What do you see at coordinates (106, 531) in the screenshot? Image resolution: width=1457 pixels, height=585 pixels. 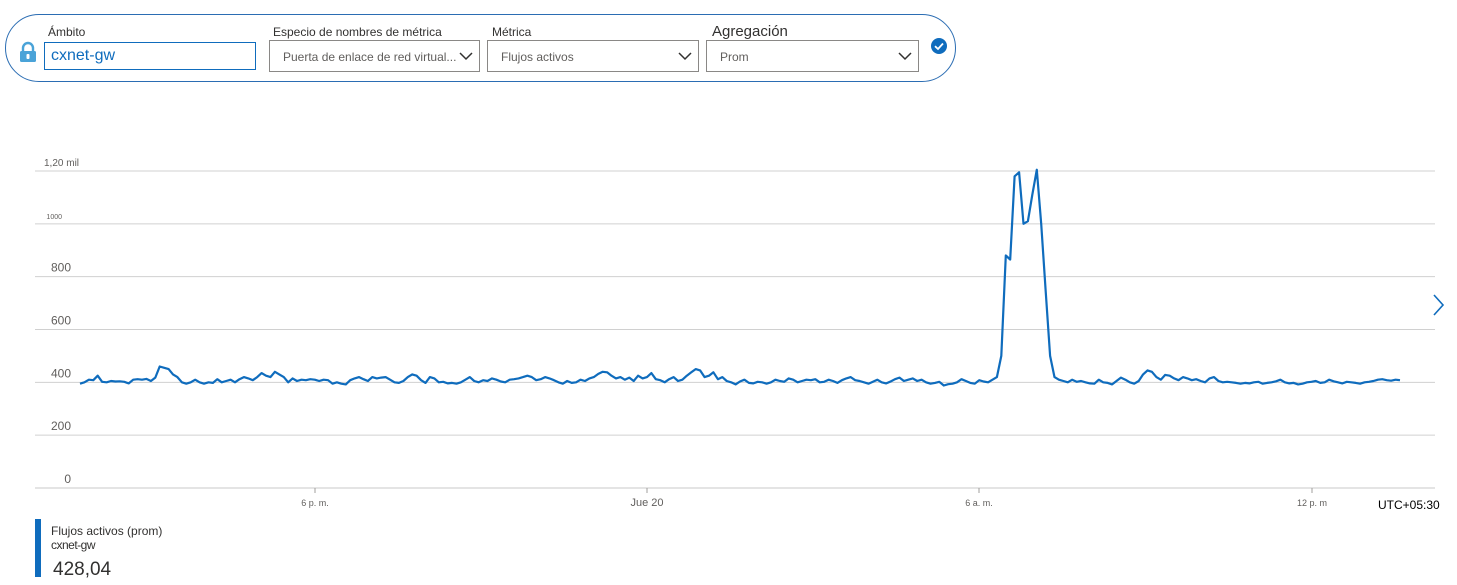 I see `legend-title: Flujos activos (prom)` at bounding box center [106, 531].